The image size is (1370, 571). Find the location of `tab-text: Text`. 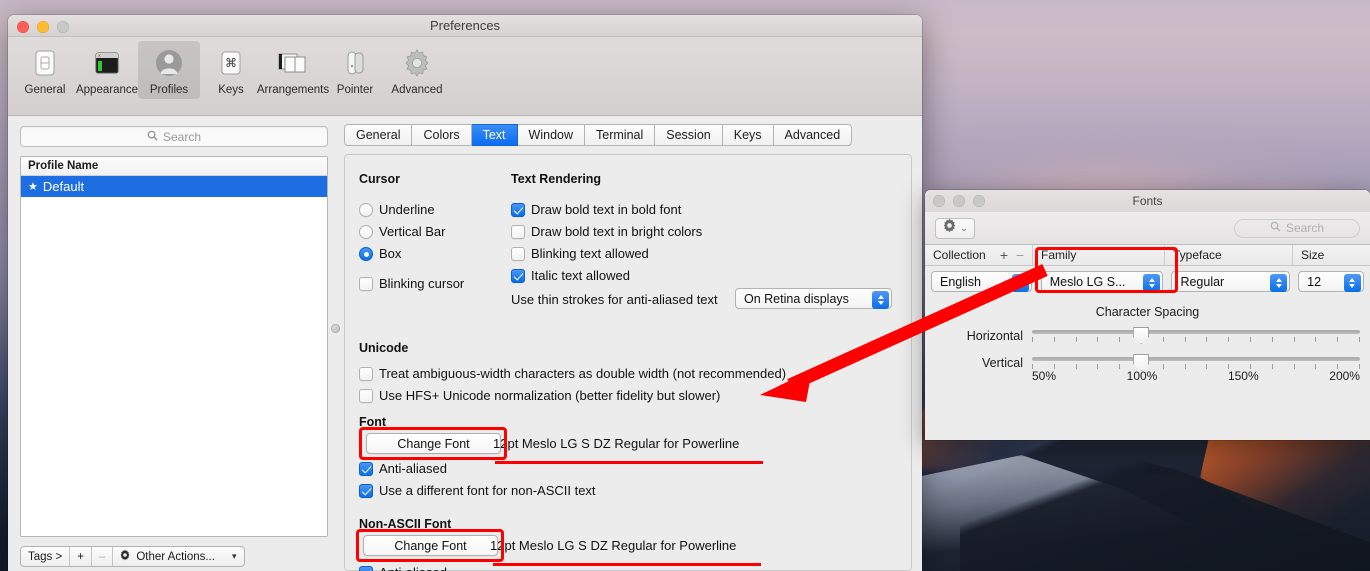

tab-text: Text is located at coordinates (494, 135).